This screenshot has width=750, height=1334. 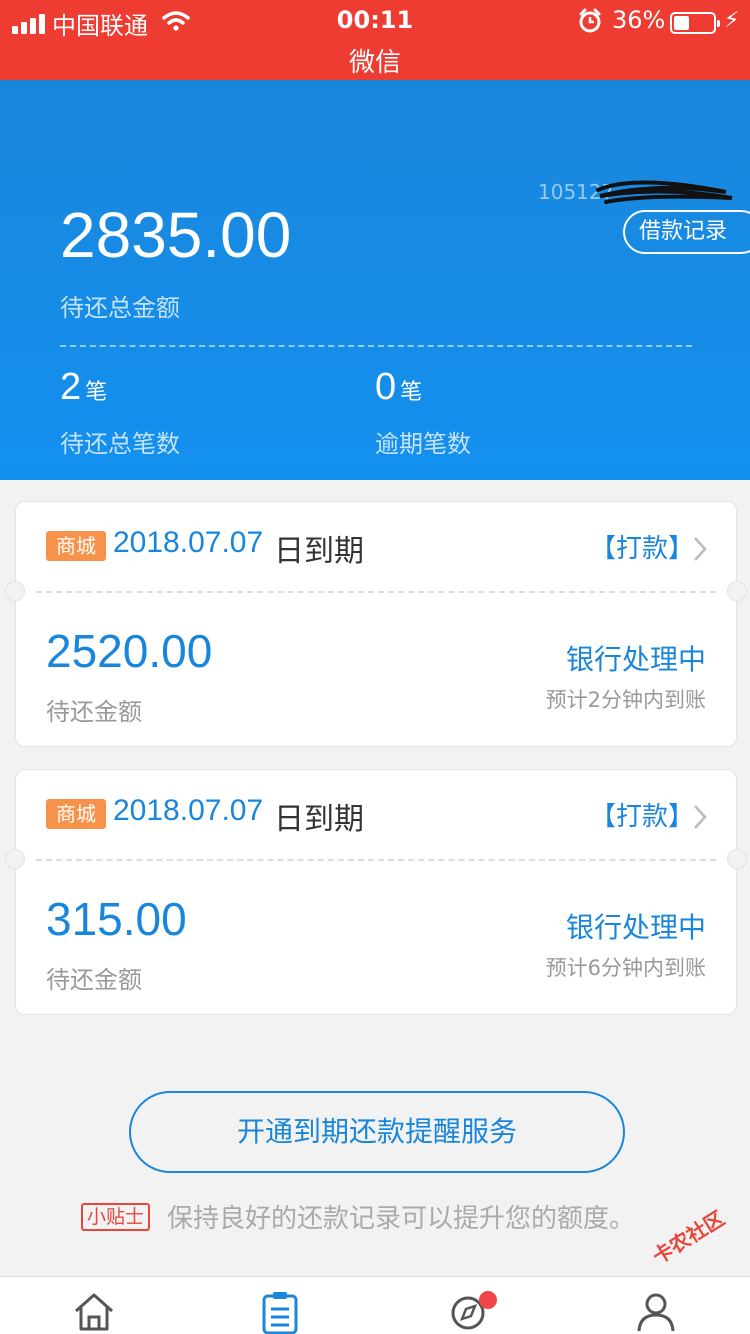 What do you see at coordinates (375, 1305) in the screenshot?
I see `tab-bar` at bounding box center [375, 1305].